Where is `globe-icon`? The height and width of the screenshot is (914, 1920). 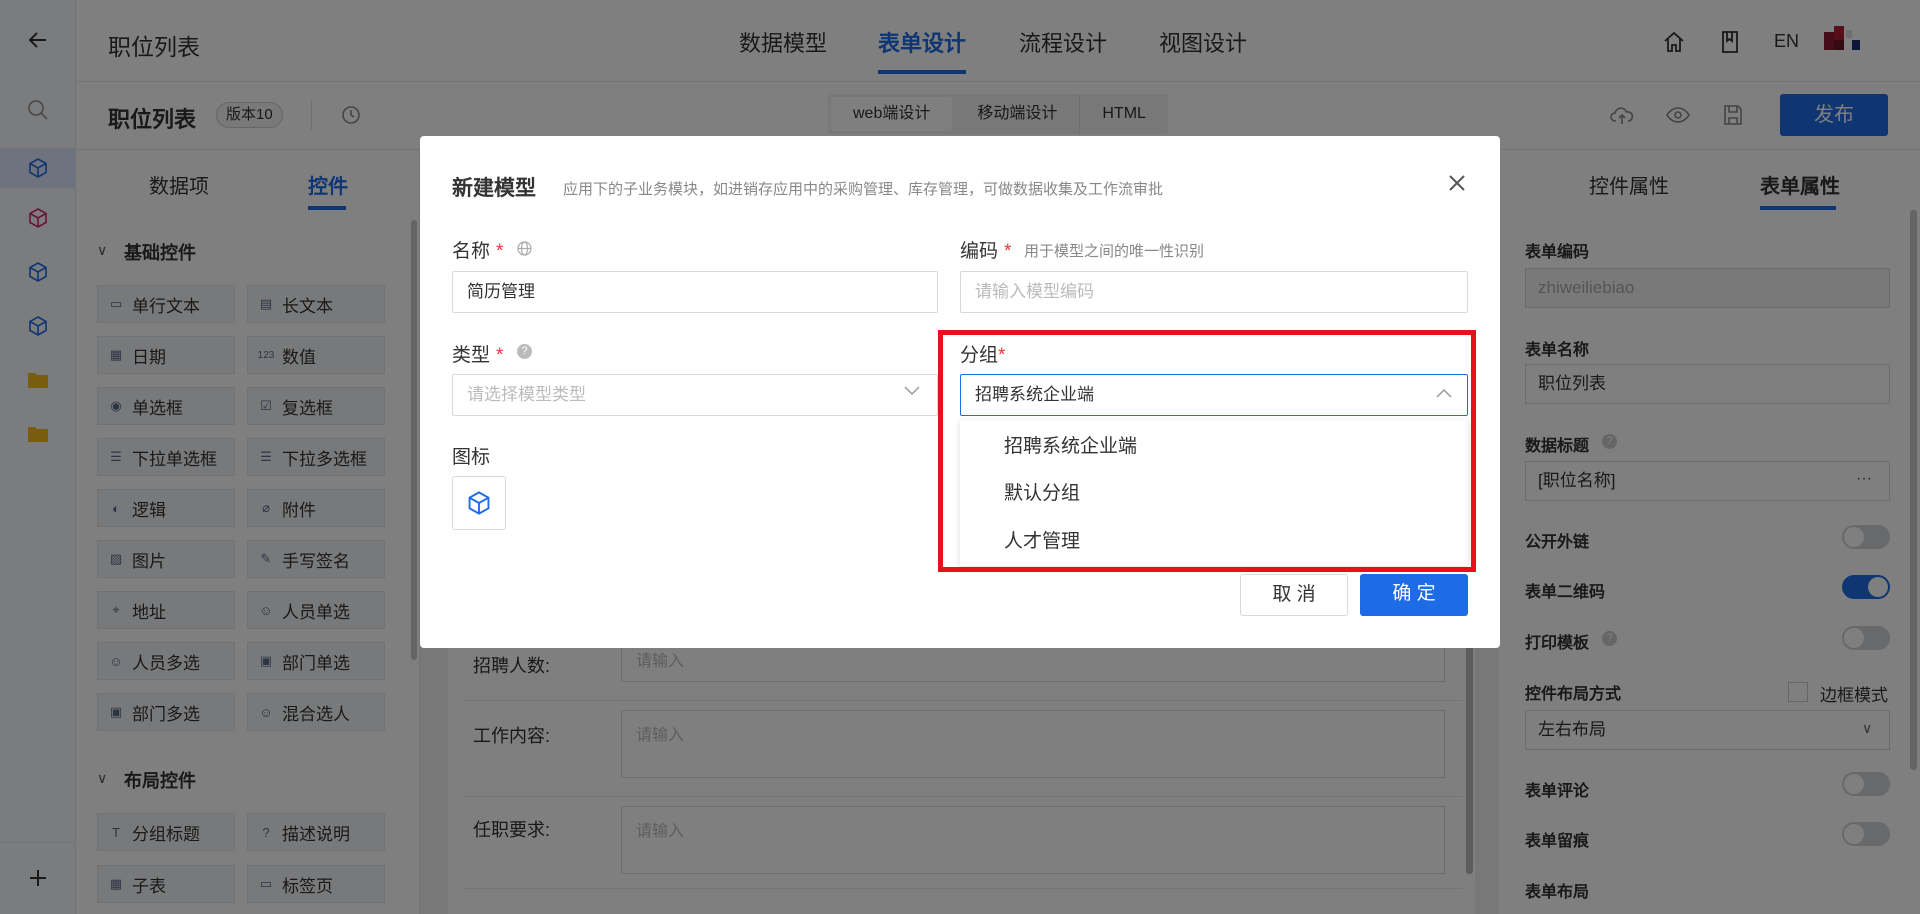
globe-icon is located at coordinates (524, 248).